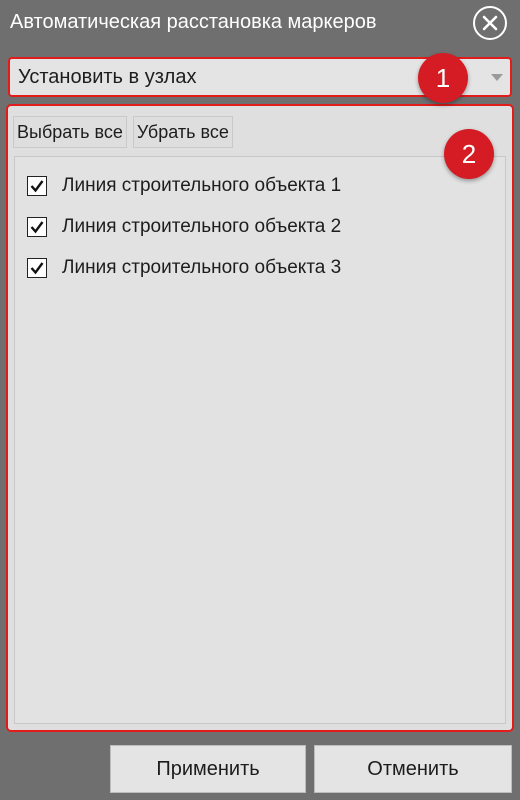 Image resolution: width=520 pixels, height=800 pixels. What do you see at coordinates (497, 77) in the screenshot?
I see `chevron-down-icon` at bounding box center [497, 77].